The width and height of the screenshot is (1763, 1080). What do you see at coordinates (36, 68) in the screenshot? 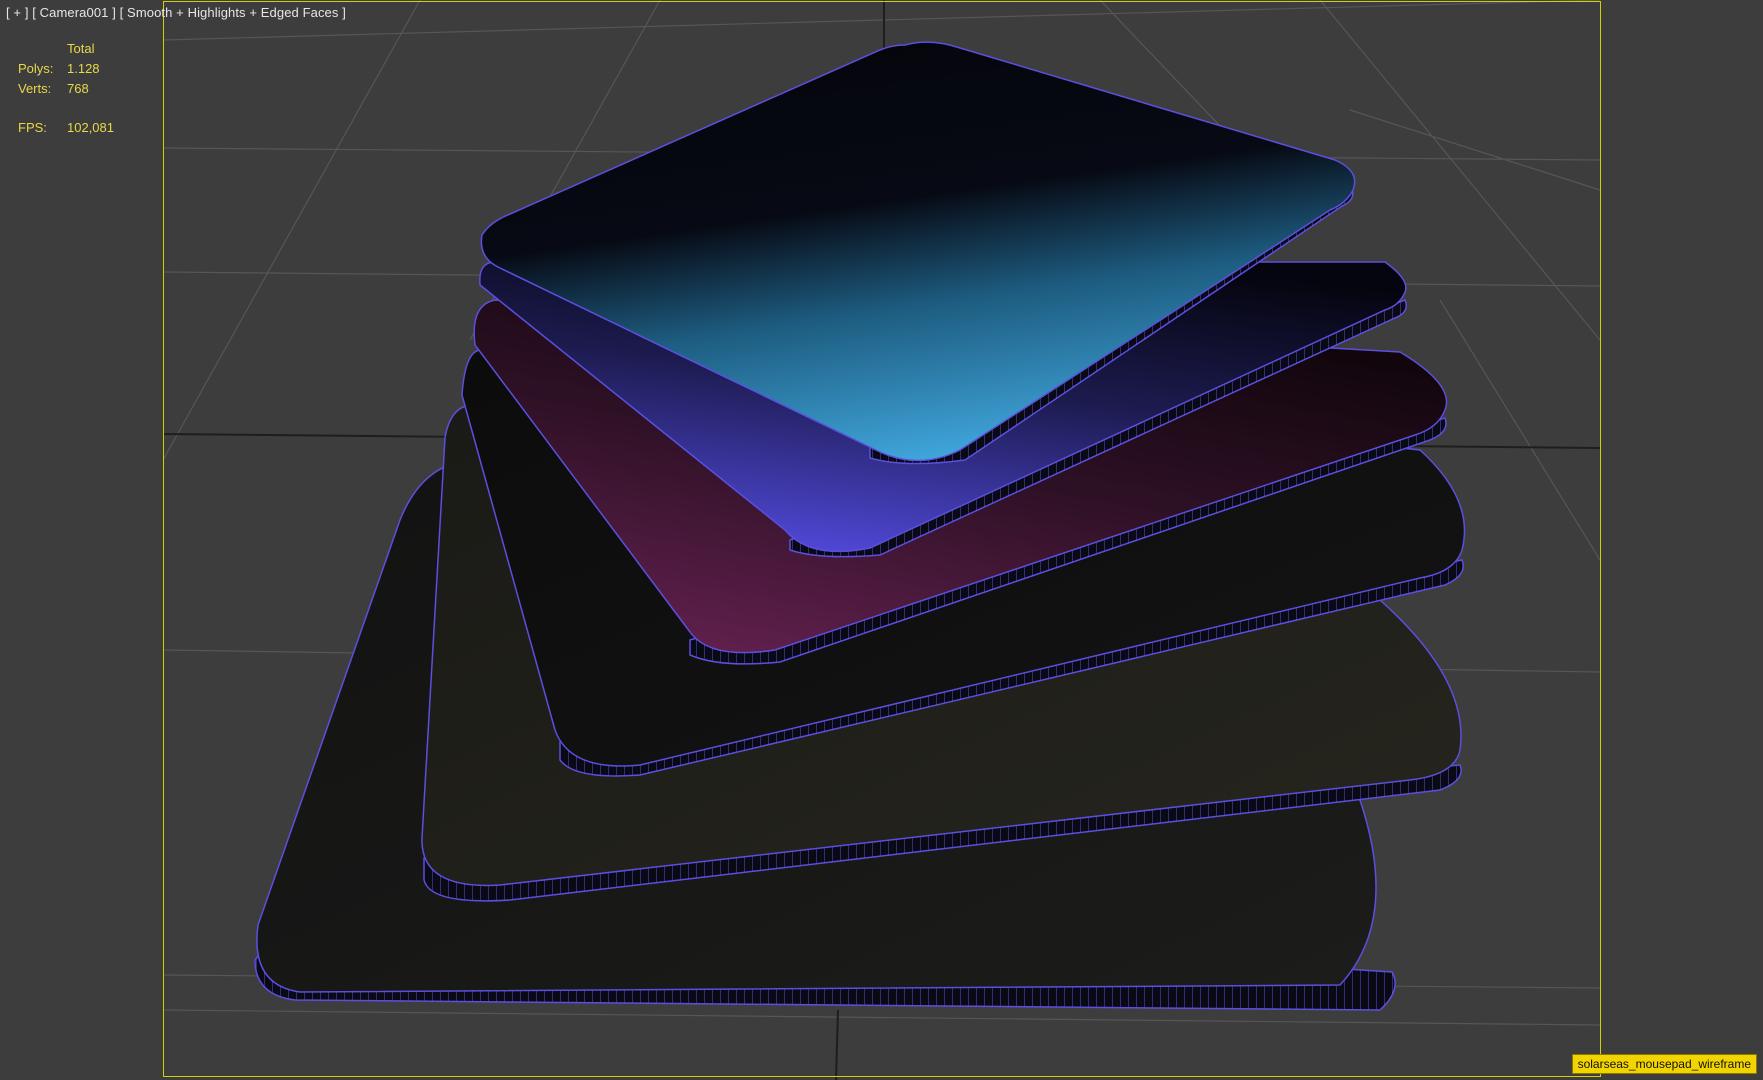
I see `polys-label: Polys:` at bounding box center [36, 68].